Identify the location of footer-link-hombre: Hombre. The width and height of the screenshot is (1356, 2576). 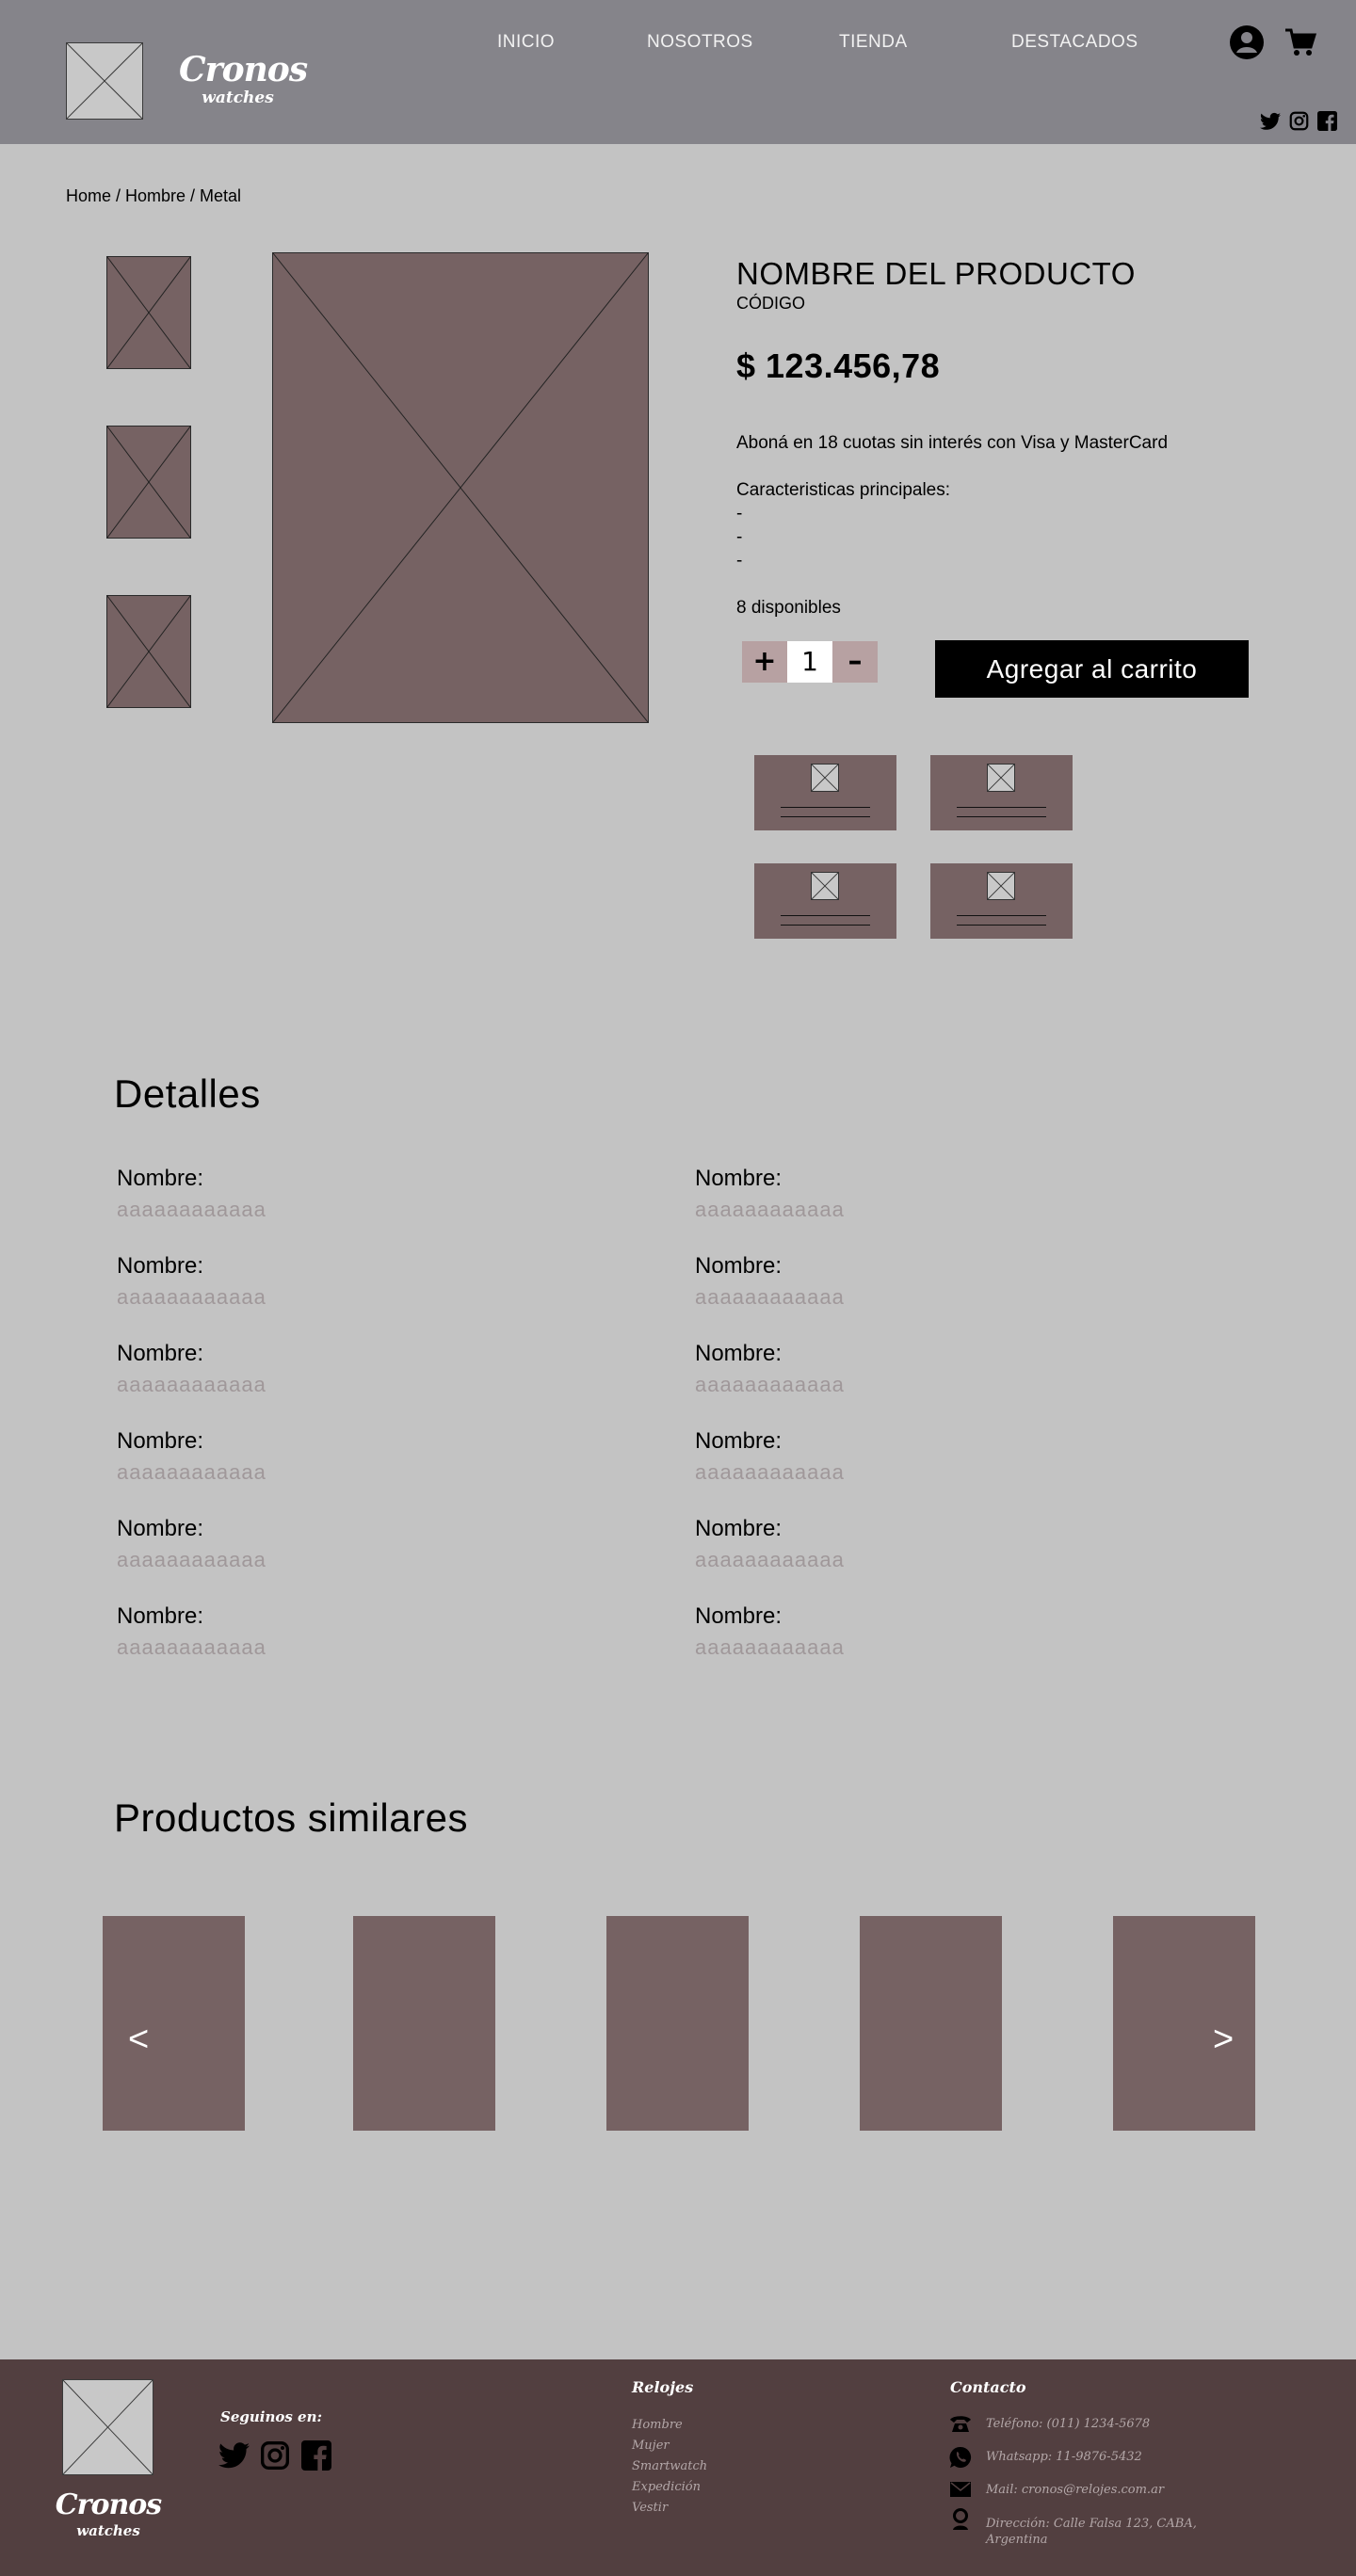
(657, 2425).